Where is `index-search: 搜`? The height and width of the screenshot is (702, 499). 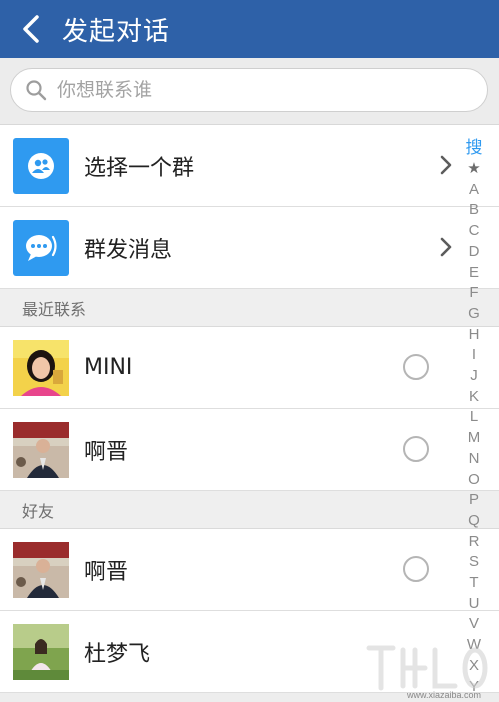
index-search: 搜 is located at coordinates (474, 148).